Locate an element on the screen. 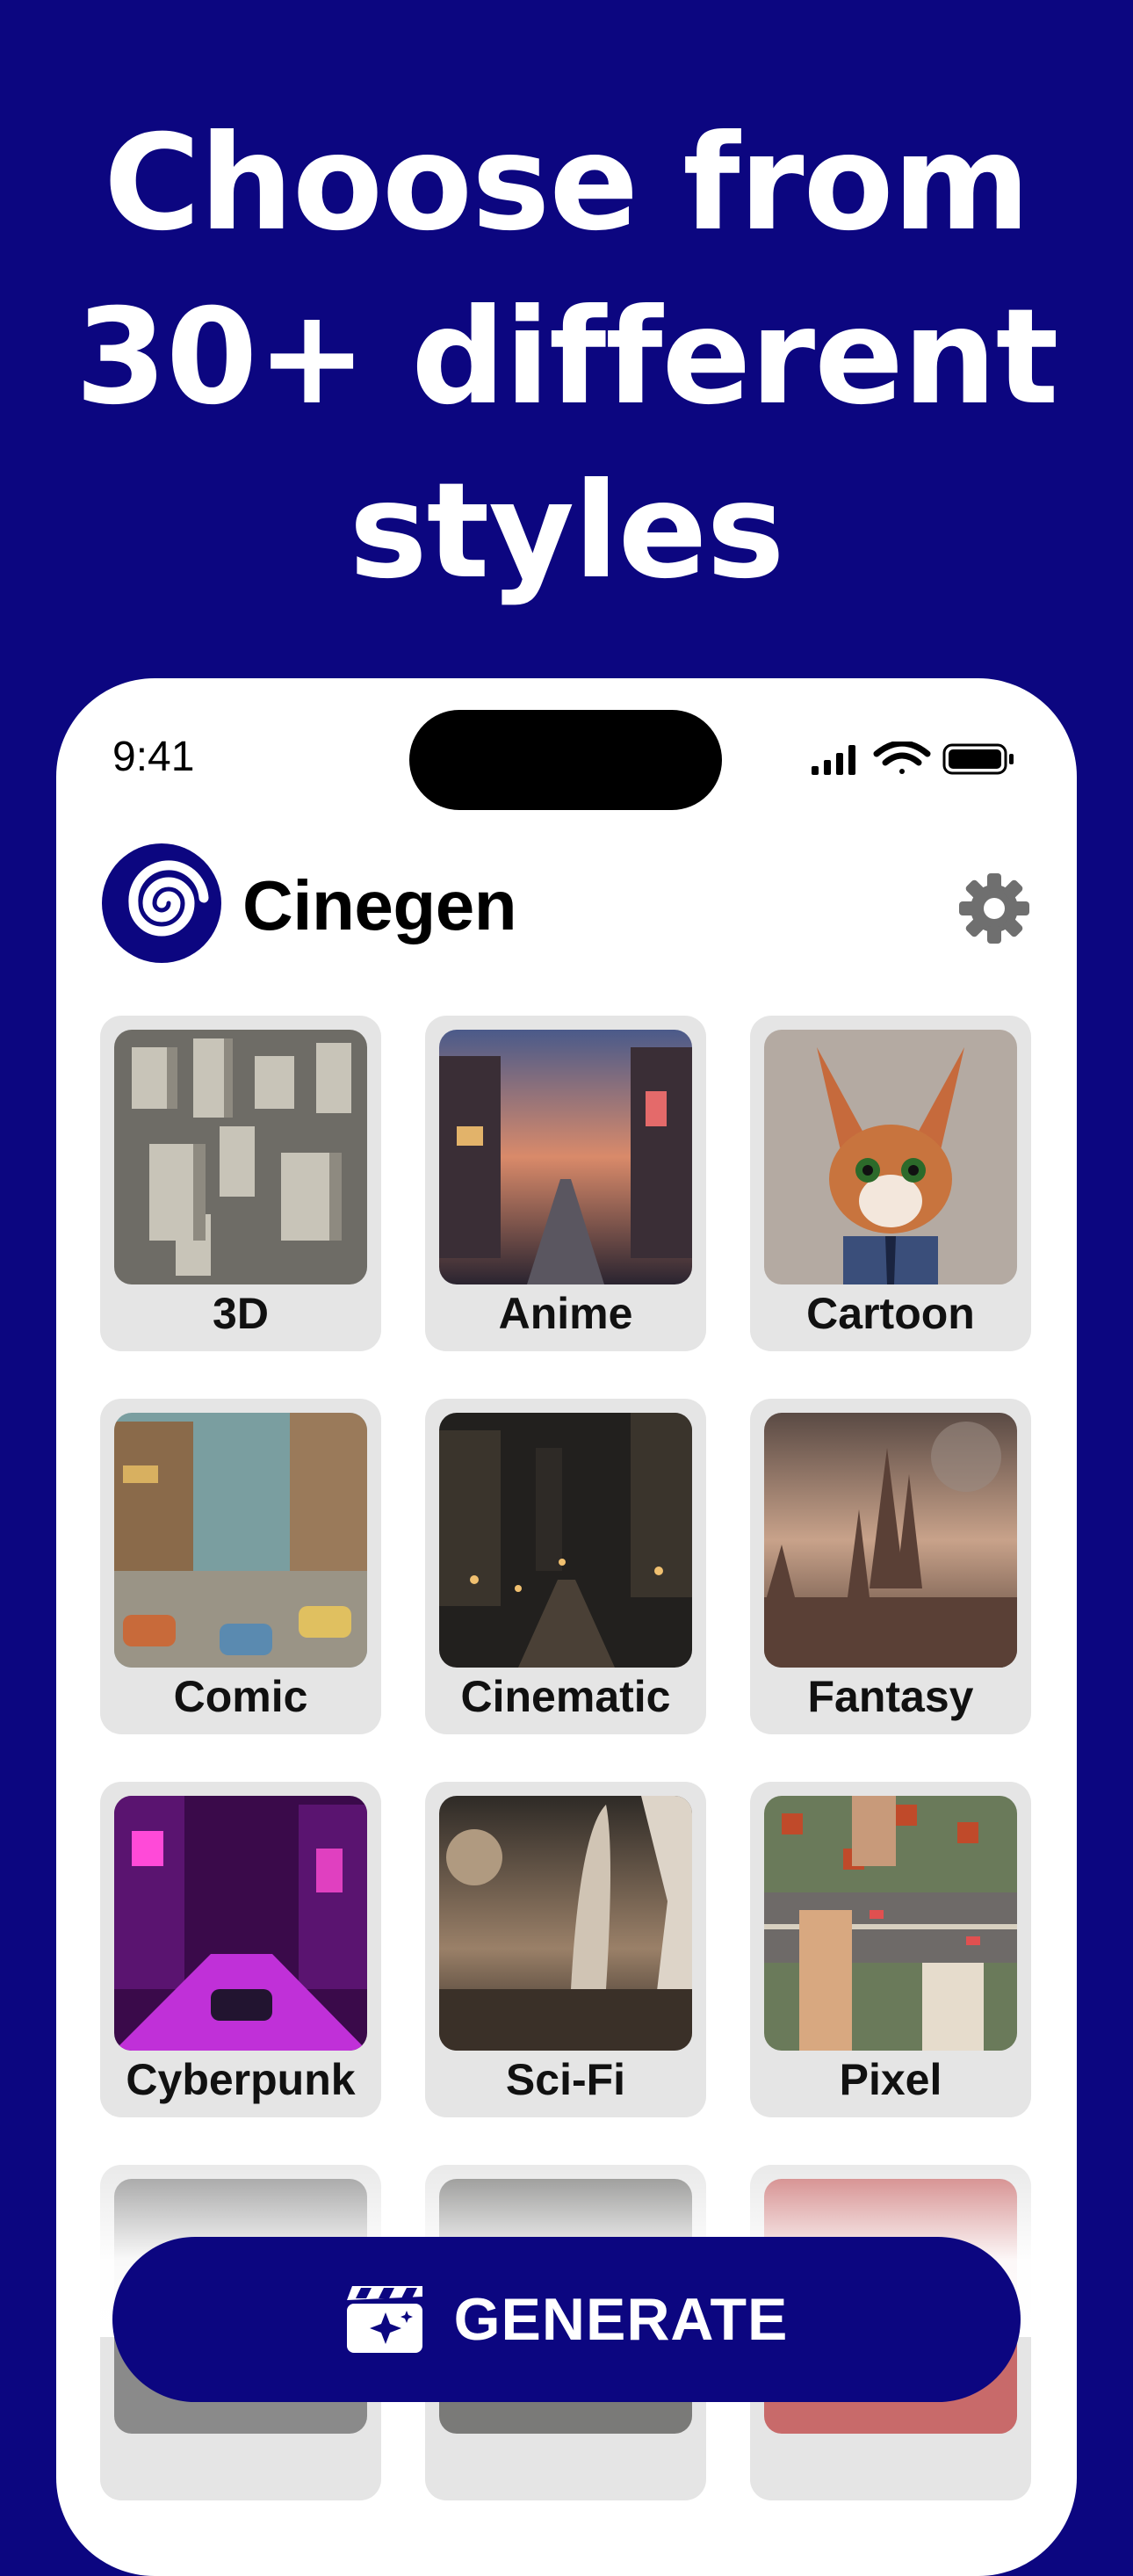 The image size is (1133, 2576). style-thumb-comic is located at coordinates (241, 1540).